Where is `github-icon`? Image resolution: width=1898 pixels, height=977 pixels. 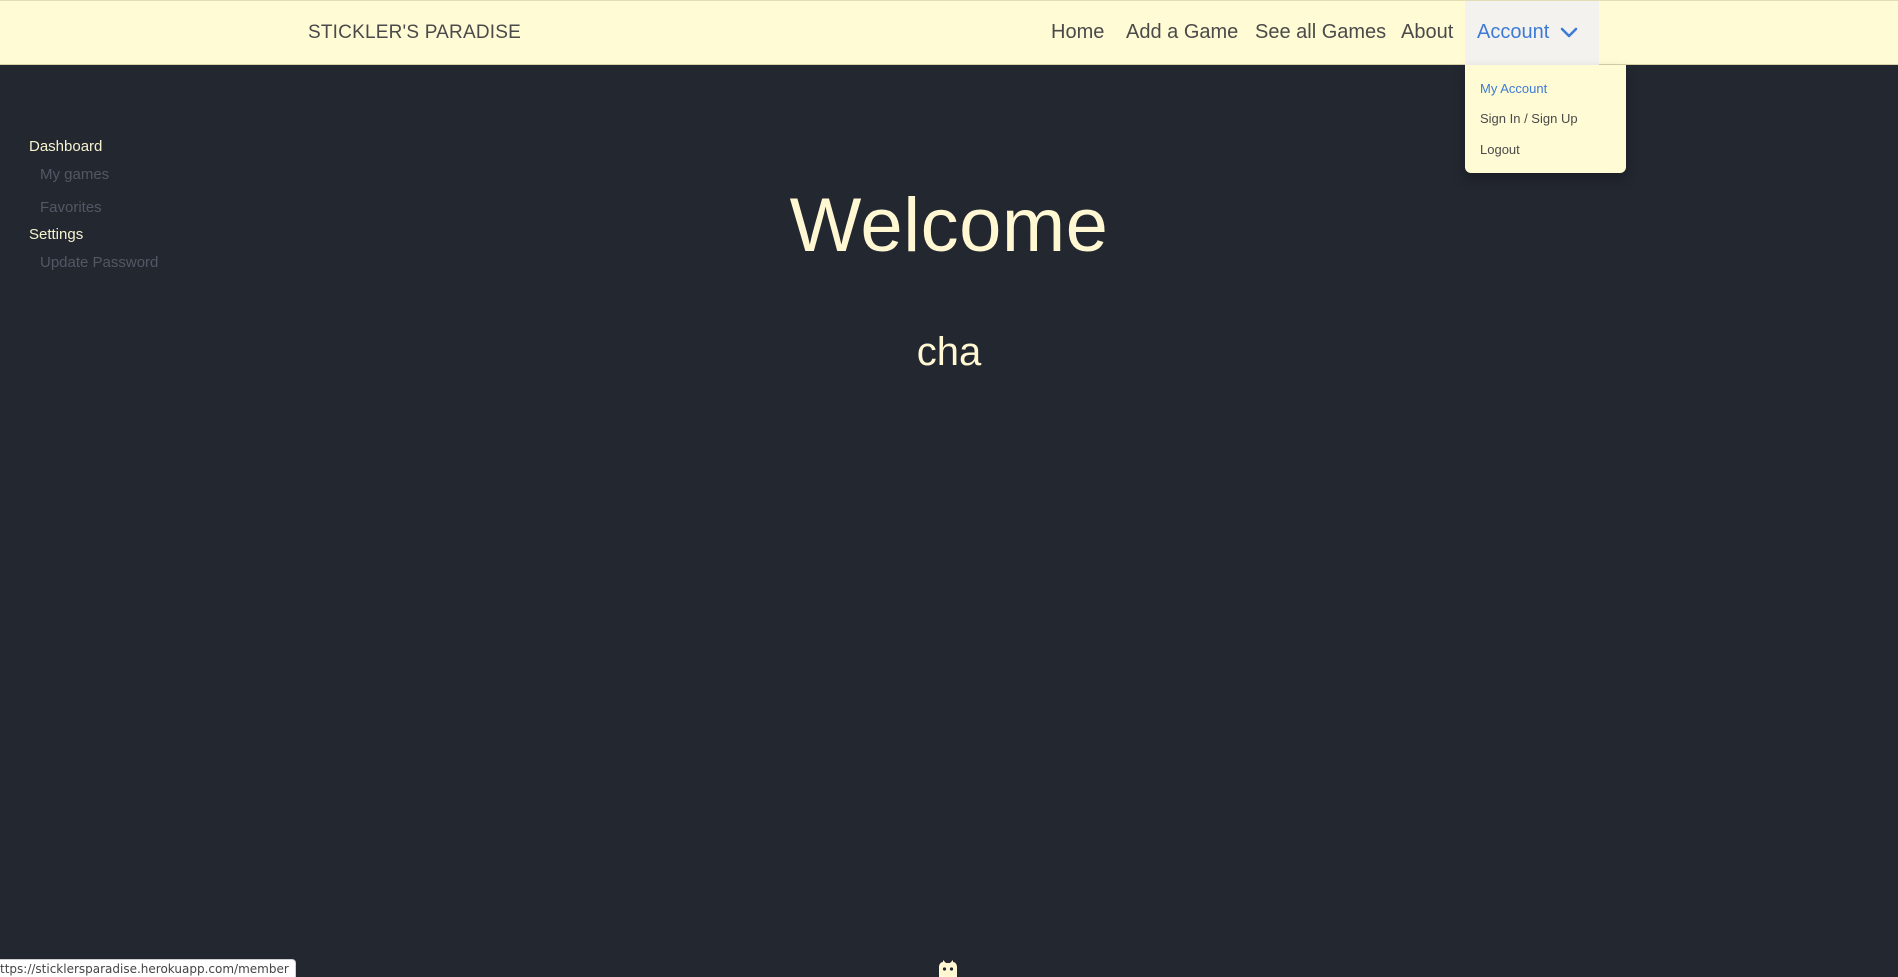
github-icon is located at coordinates (948, 968).